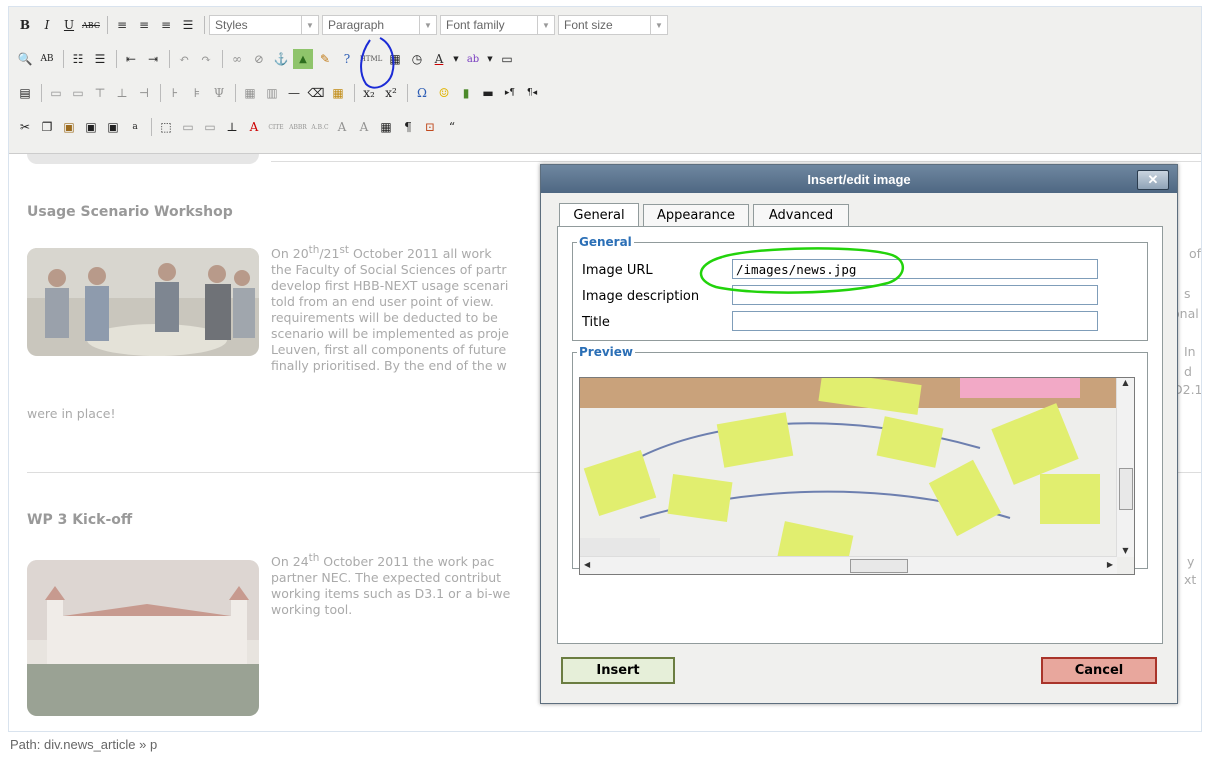 This screenshot has width=1208, height=757. What do you see at coordinates (859, 179) in the screenshot?
I see `dialog-titlebar: Insert/edit image ✕` at bounding box center [859, 179].